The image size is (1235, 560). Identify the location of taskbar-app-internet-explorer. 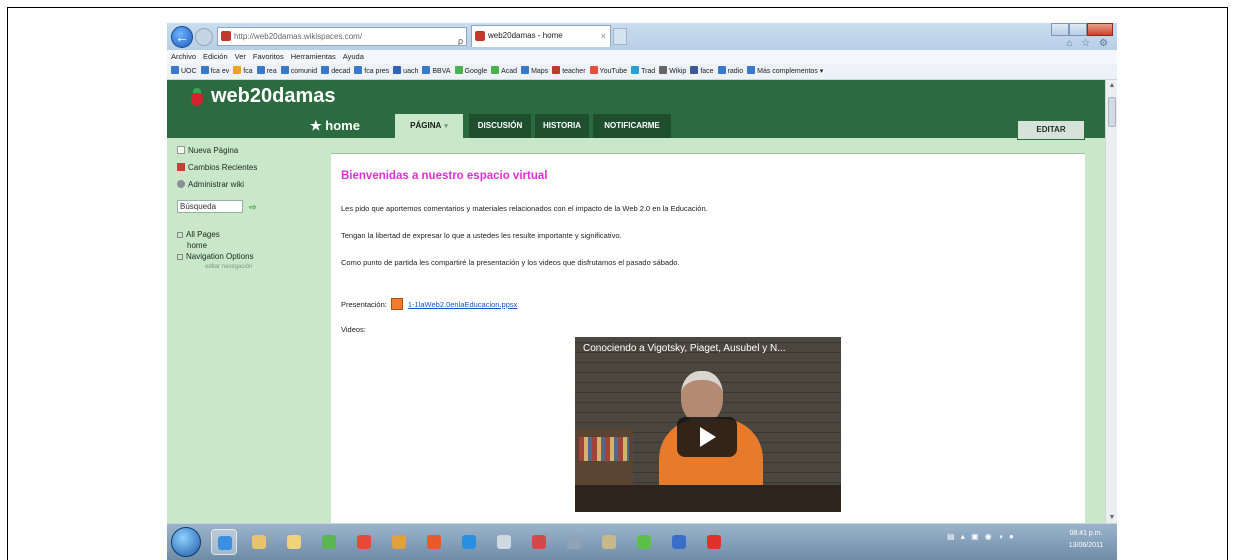
(224, 542).